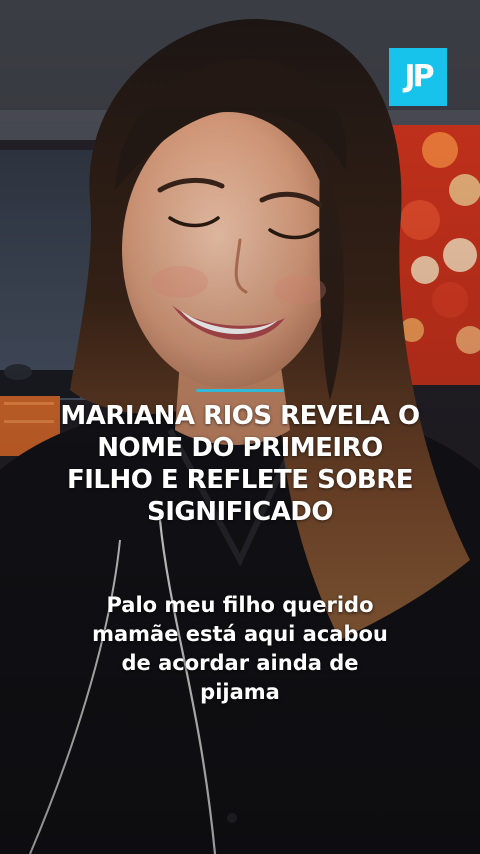  I want to click on logo-text: JP, so click(419, 76).